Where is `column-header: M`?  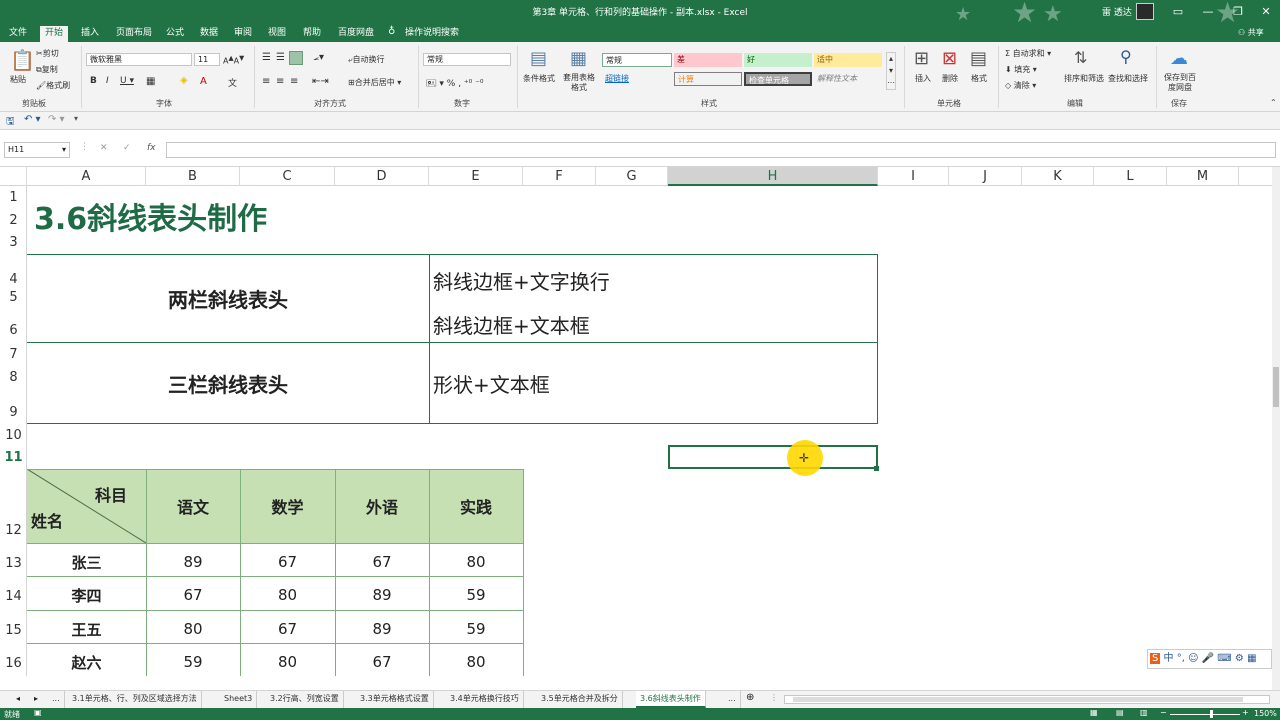
column-header: M is located at coordinates (1203, 176).